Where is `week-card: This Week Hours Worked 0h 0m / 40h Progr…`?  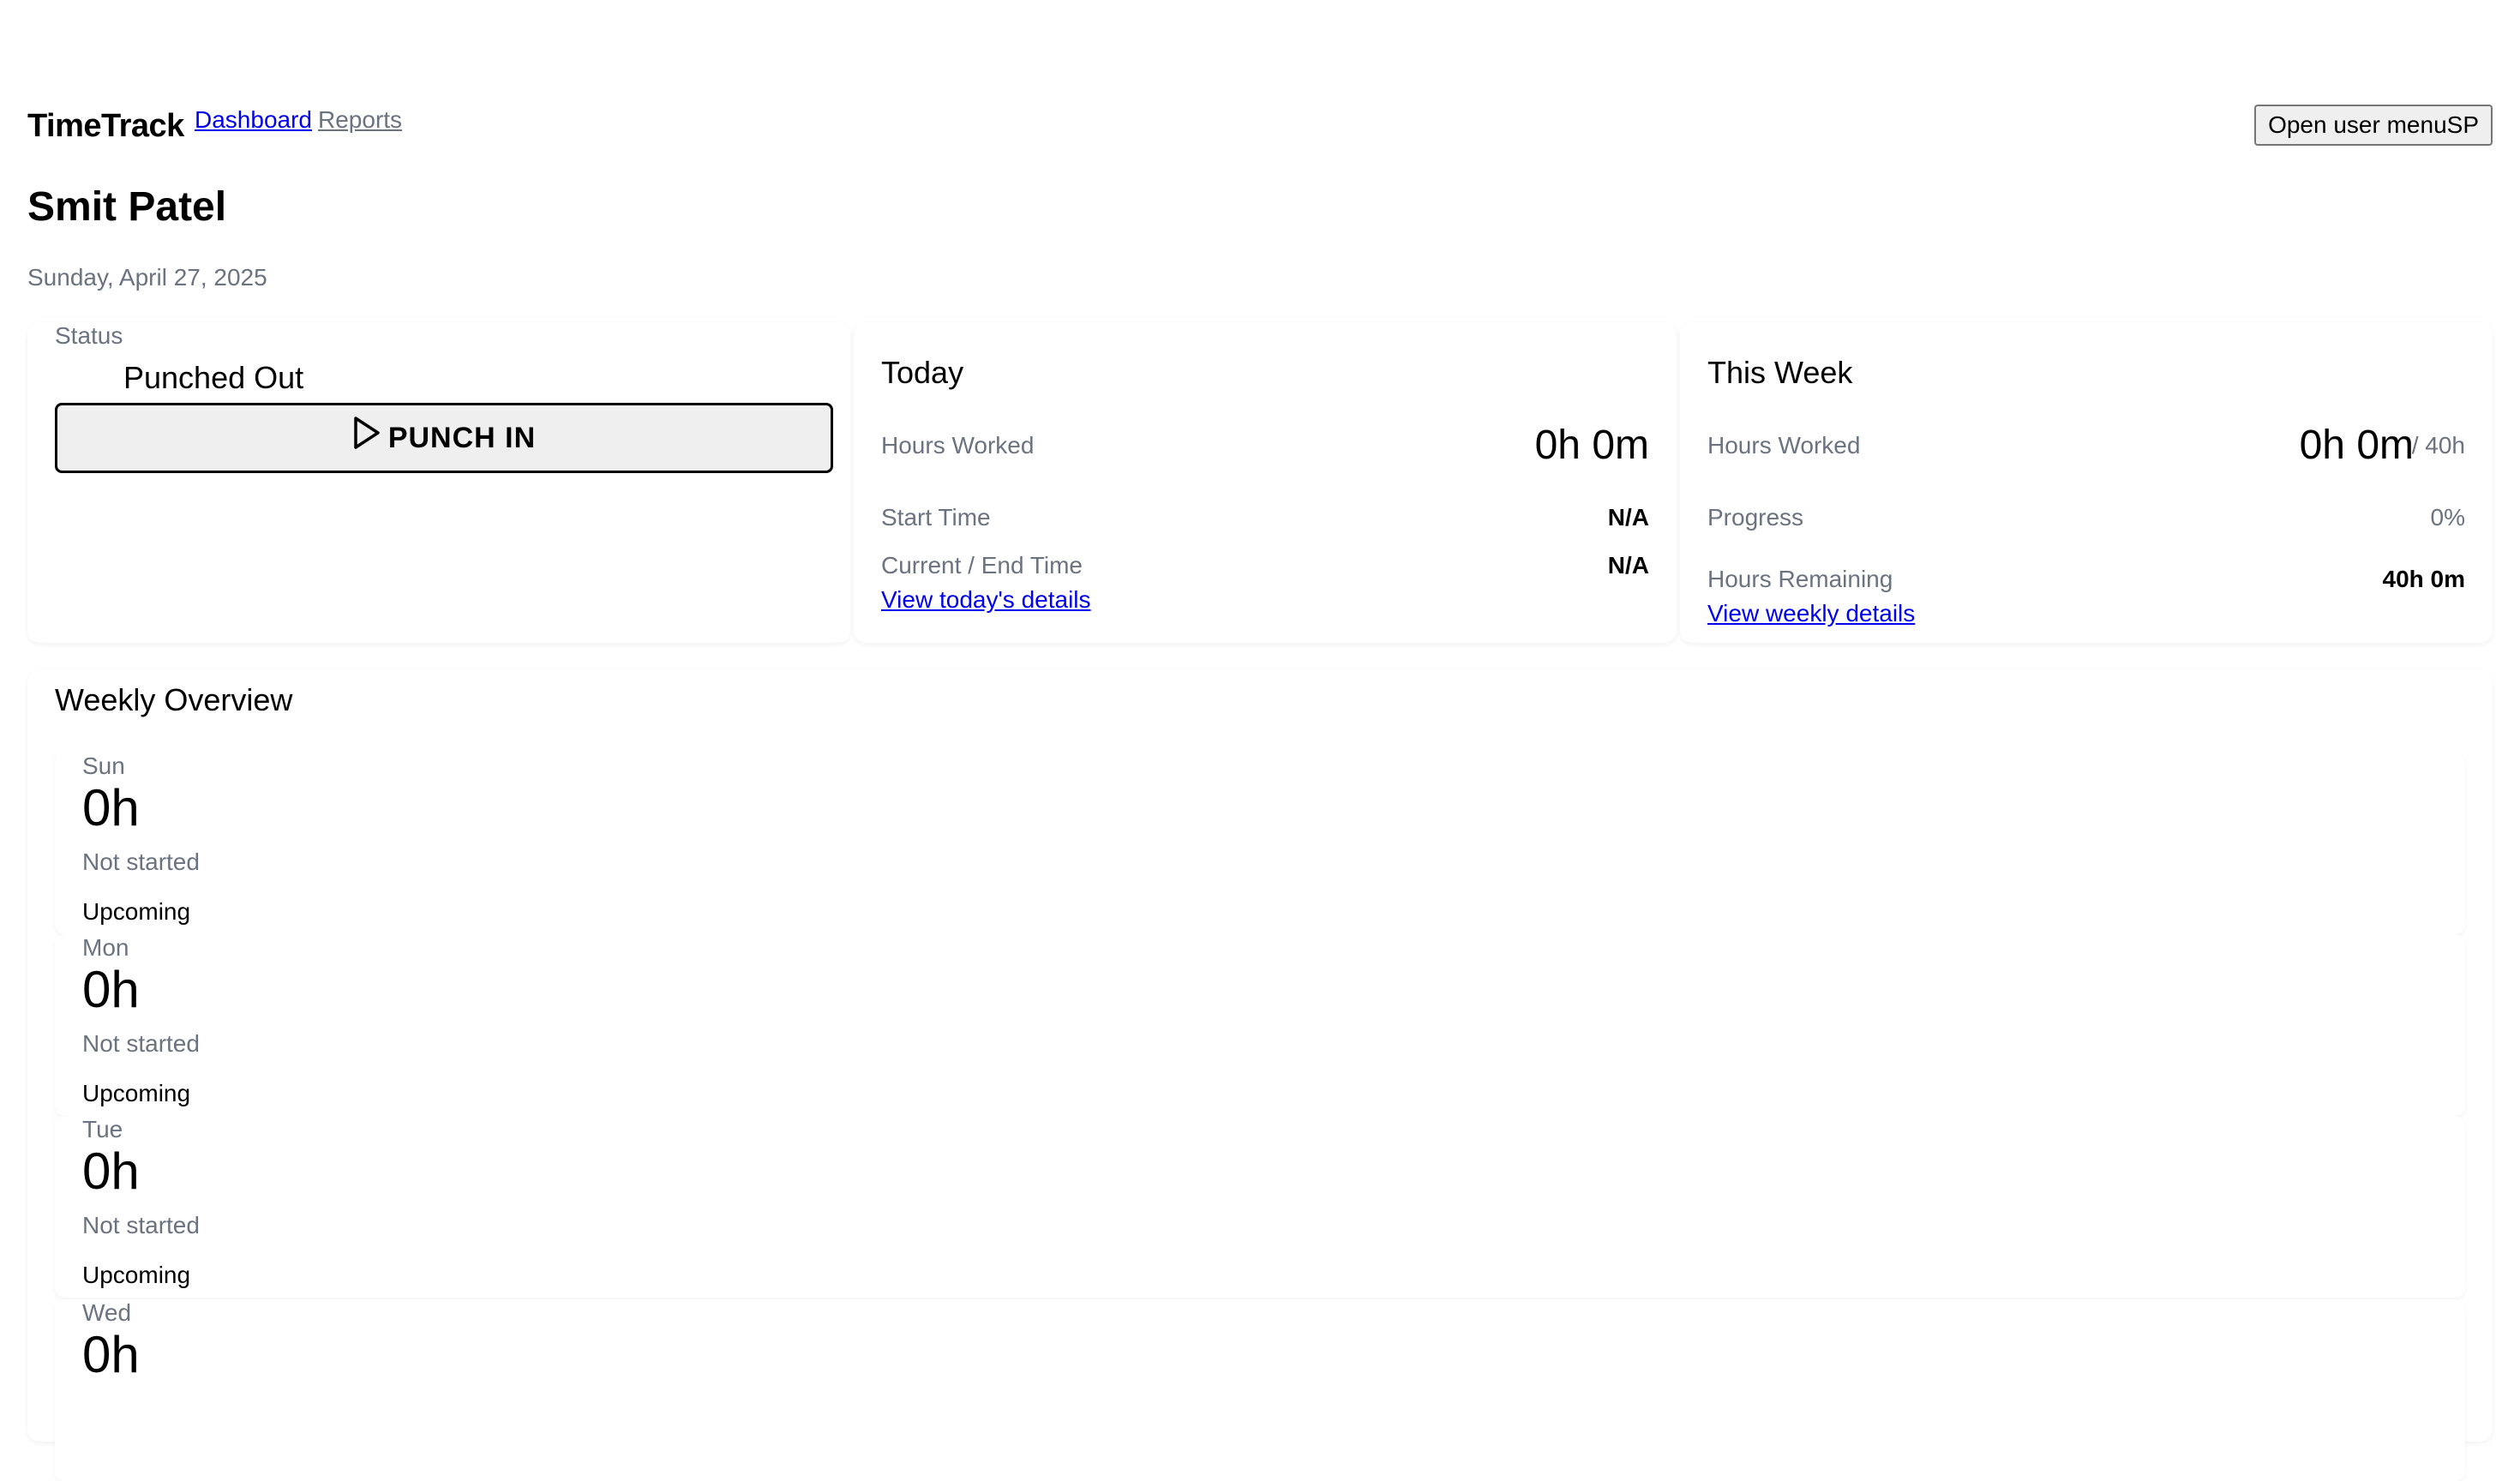
week-card: This Week Hours Worked 0h 0m / 40h Progr… is located at coordinates (2086, 483).